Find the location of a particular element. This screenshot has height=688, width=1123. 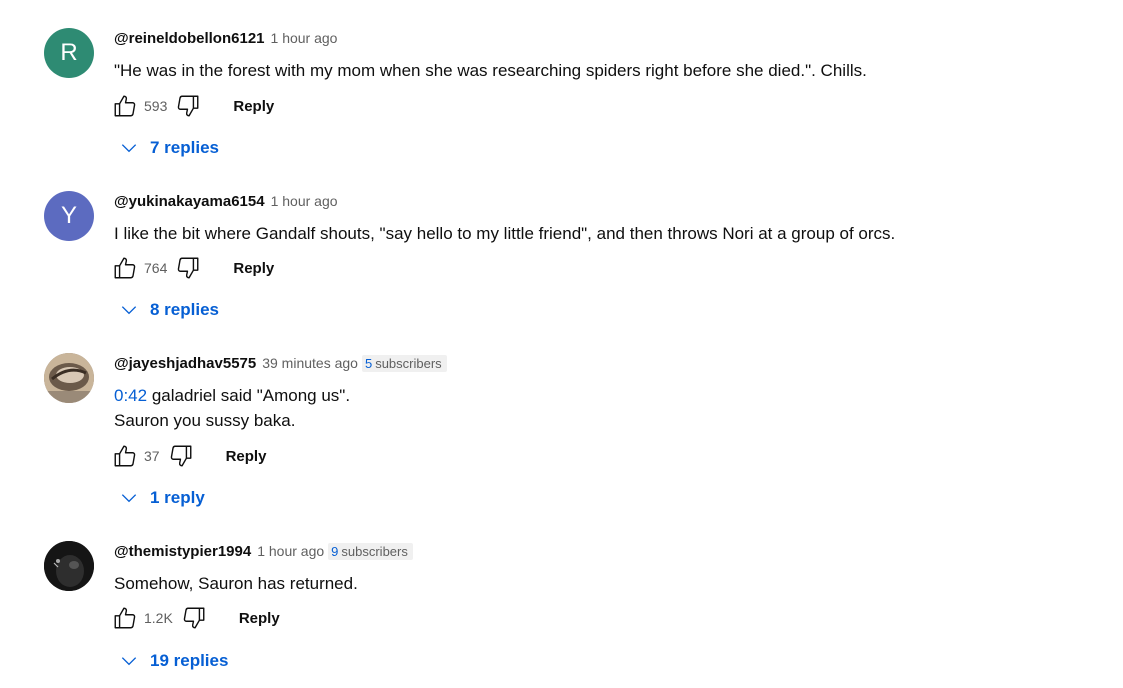

comment-actions: 593 Reply is located at coordinates (198, 106).